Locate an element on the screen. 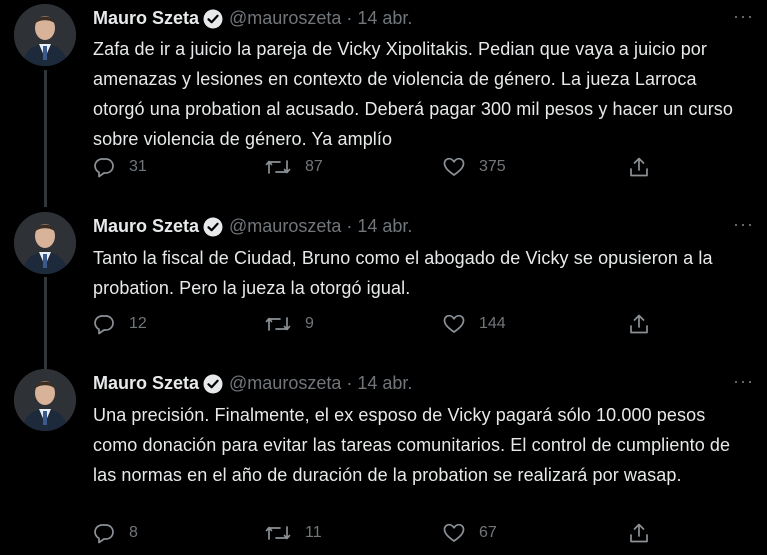  reply-button: 8 is located at coordinates (115, 533).